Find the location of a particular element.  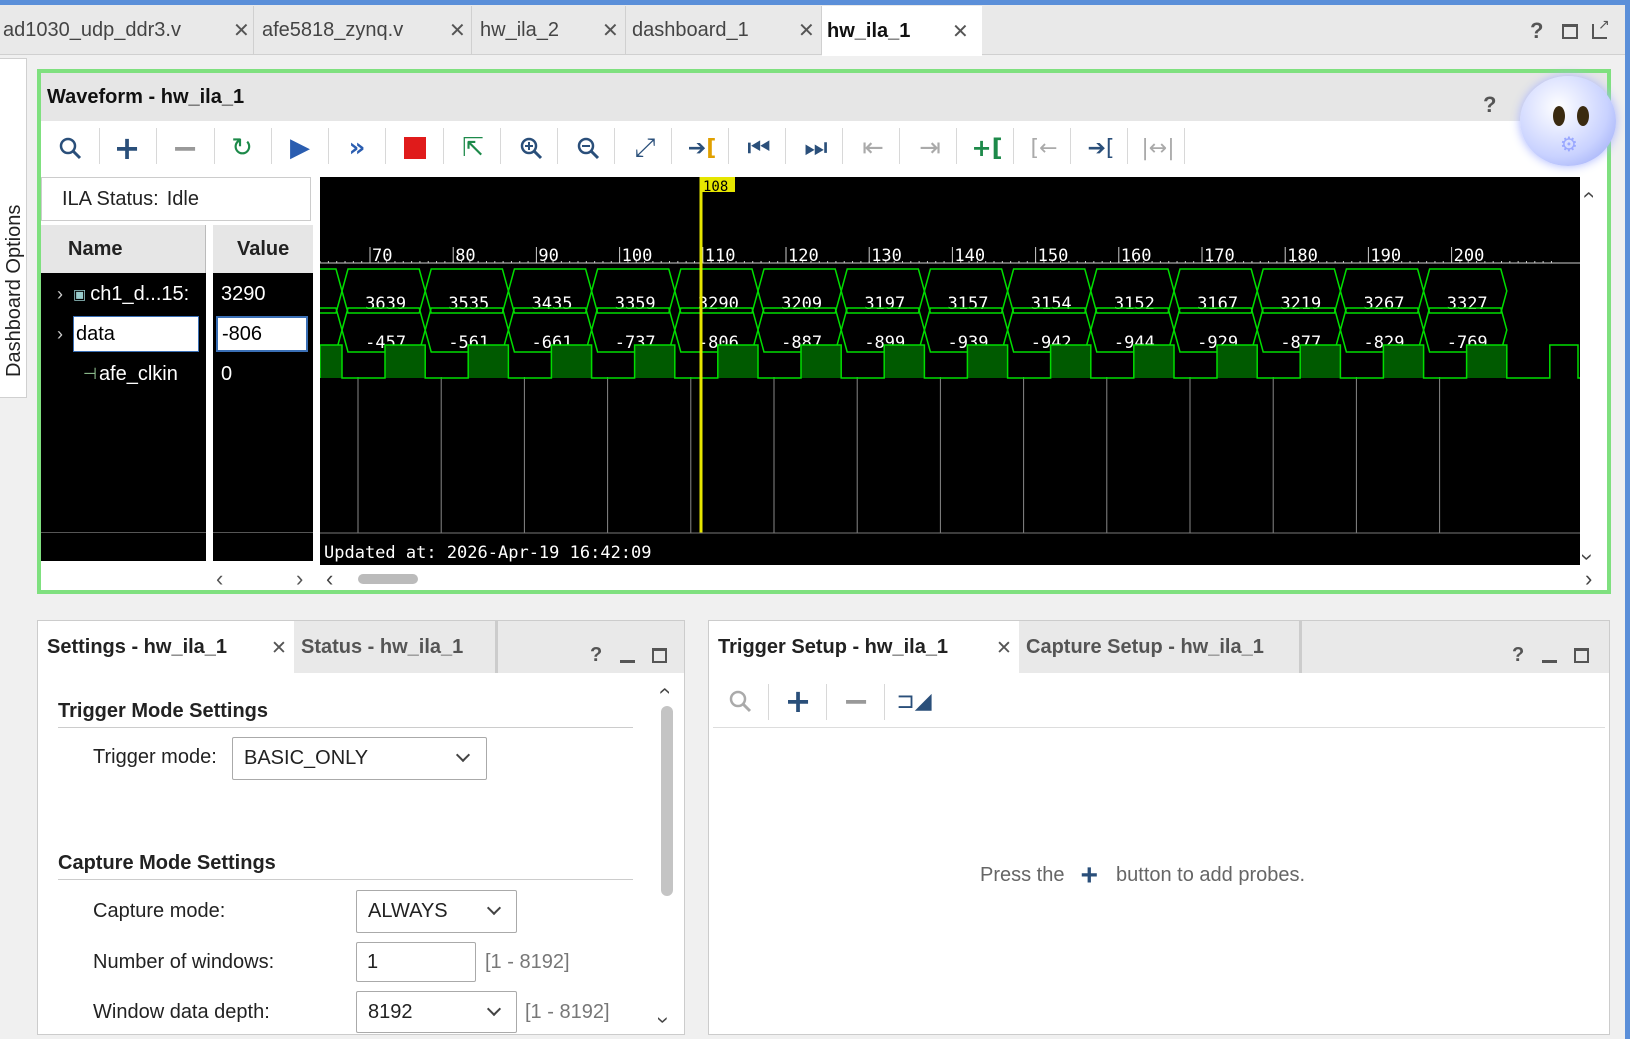

signal-value: -806 is located at coordinates (262, 334).